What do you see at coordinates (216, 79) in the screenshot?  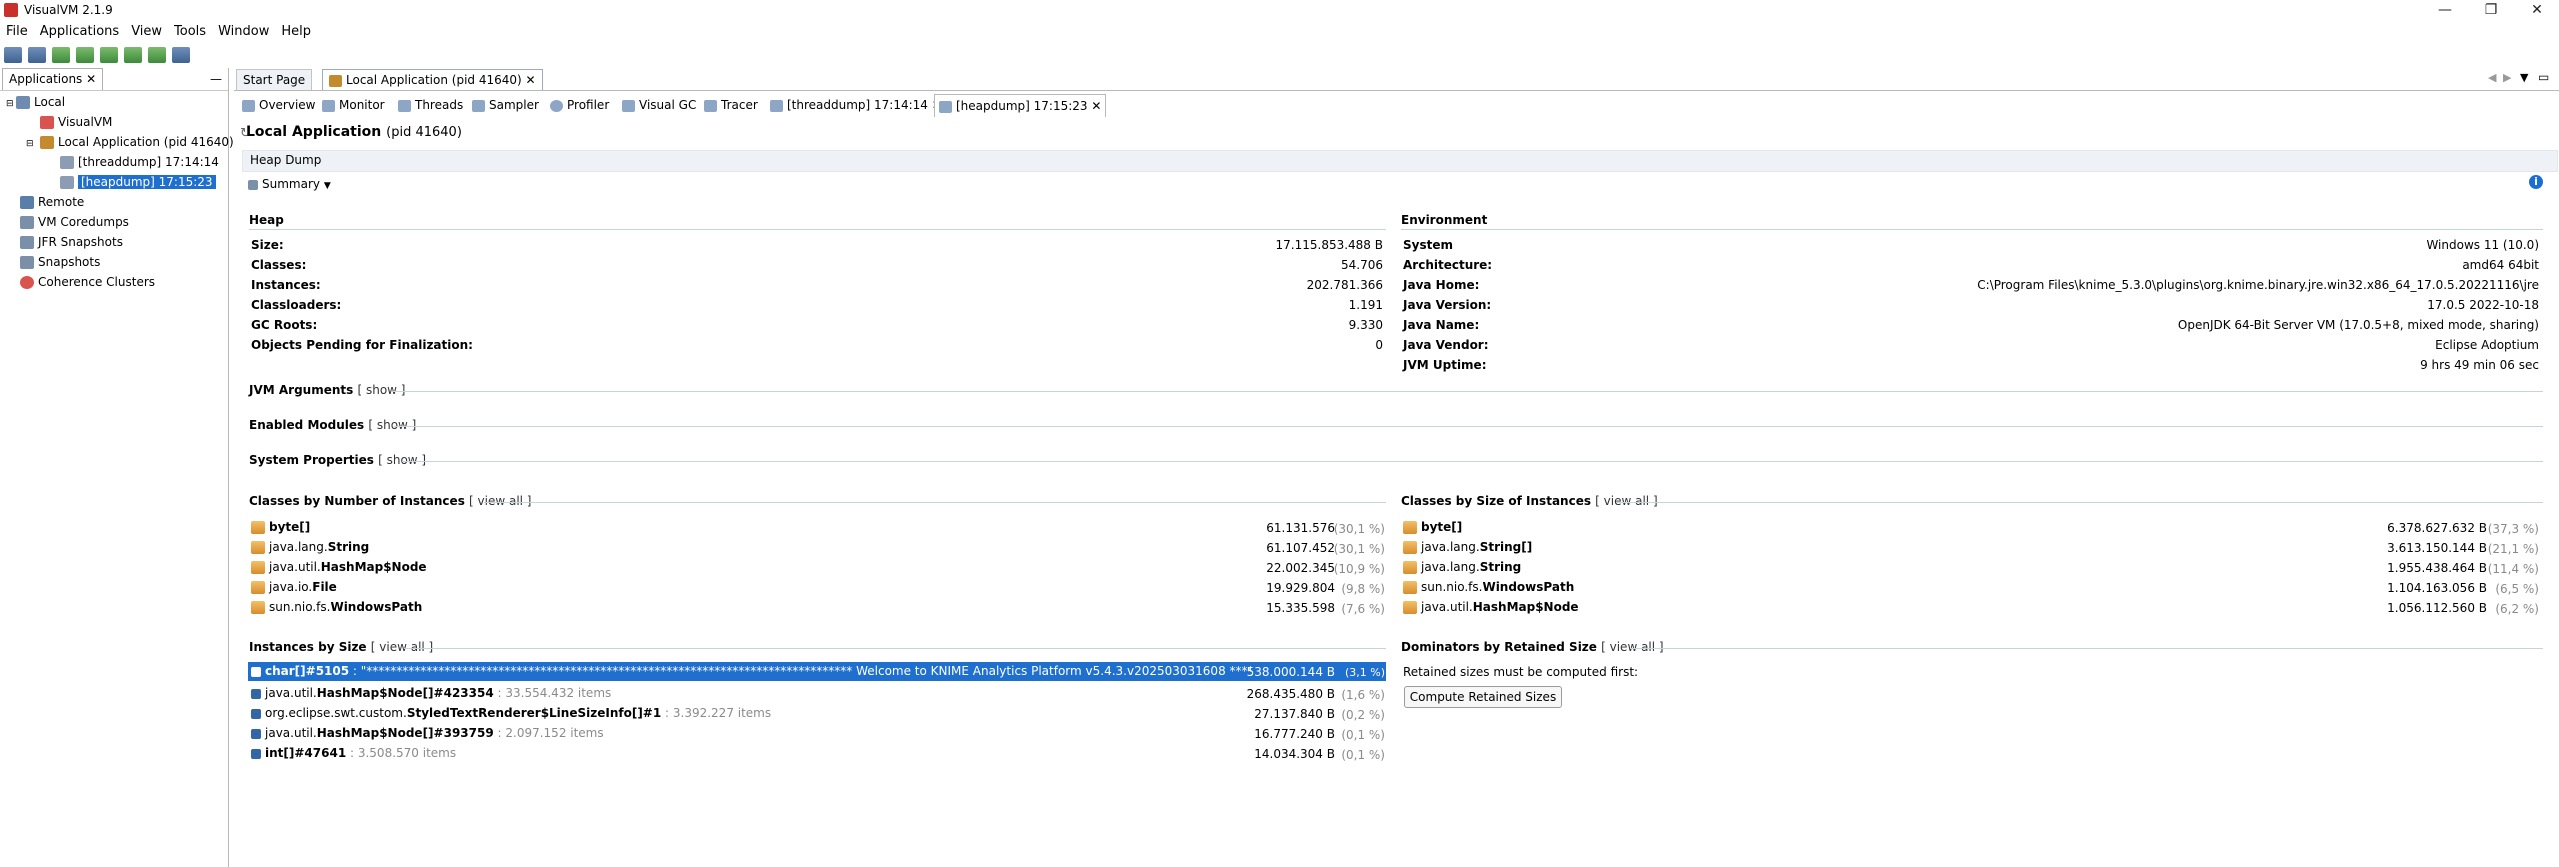 I see `minimize-panel-icon: —` at bounding box center [216, 79].